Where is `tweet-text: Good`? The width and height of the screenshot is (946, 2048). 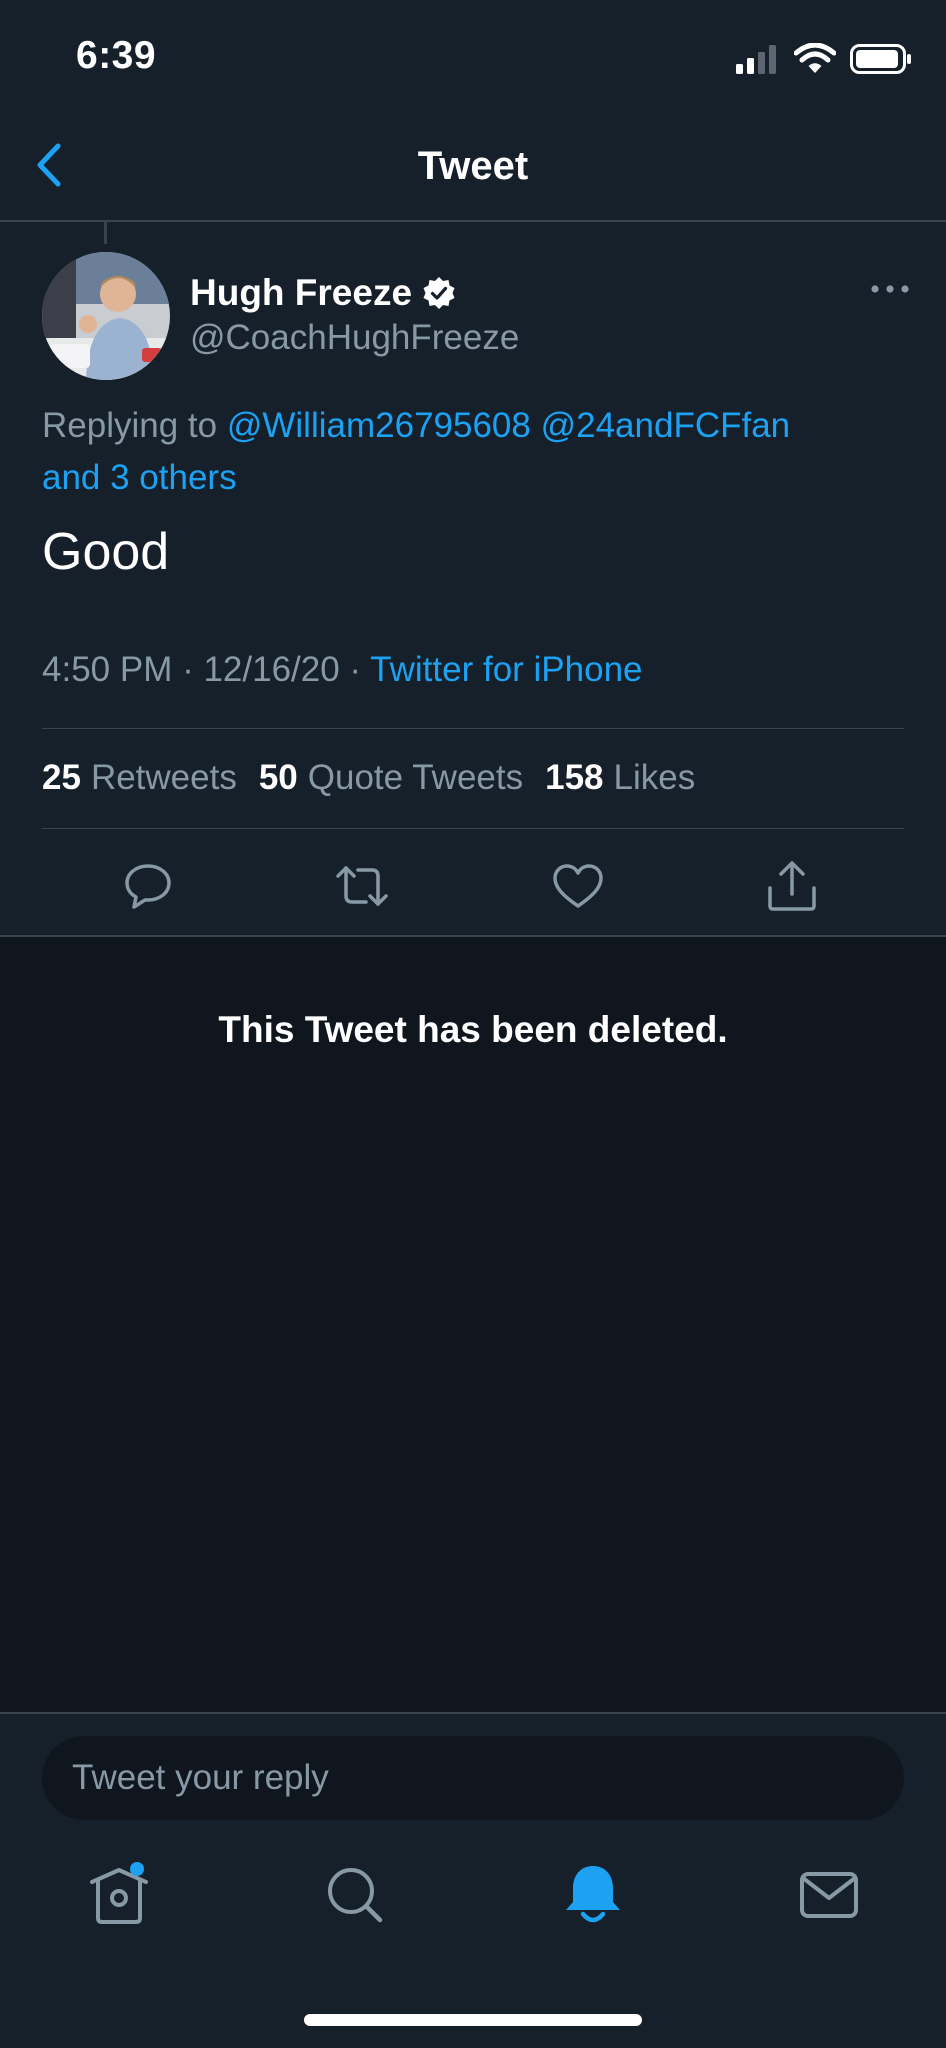
tweet-text: Good is located at coordinates (106, 552).